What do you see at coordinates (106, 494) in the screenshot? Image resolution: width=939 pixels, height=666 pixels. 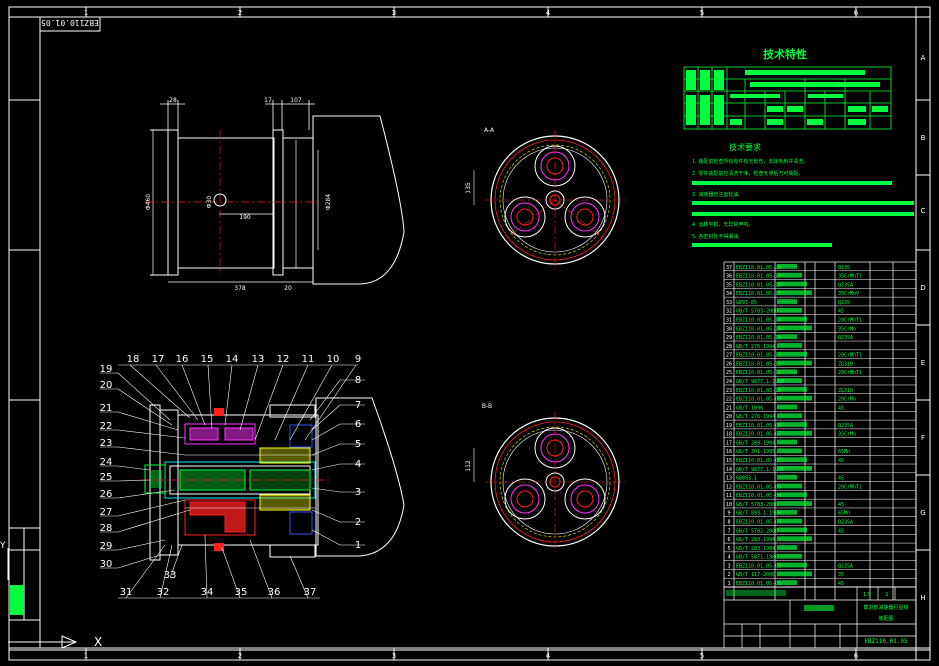 I see `balloon-26: 26` at bounding box center [106, 494].